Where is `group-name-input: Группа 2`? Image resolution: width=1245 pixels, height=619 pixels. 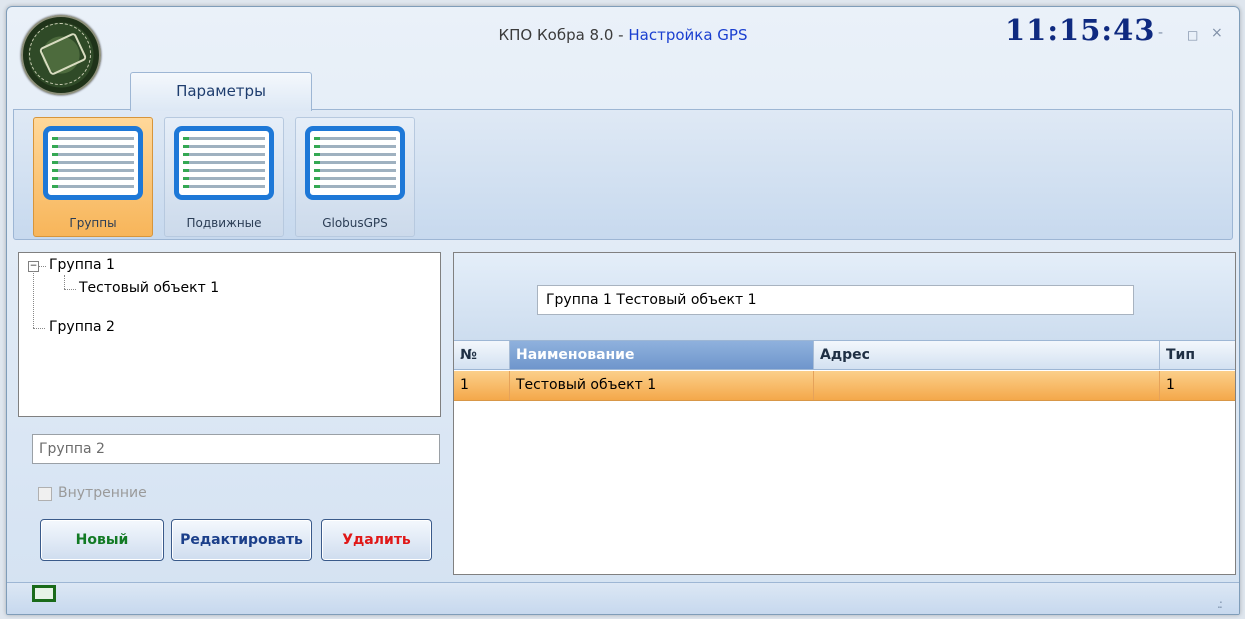 group-name-input: Группа 2 is located at coordinates (236, 449).